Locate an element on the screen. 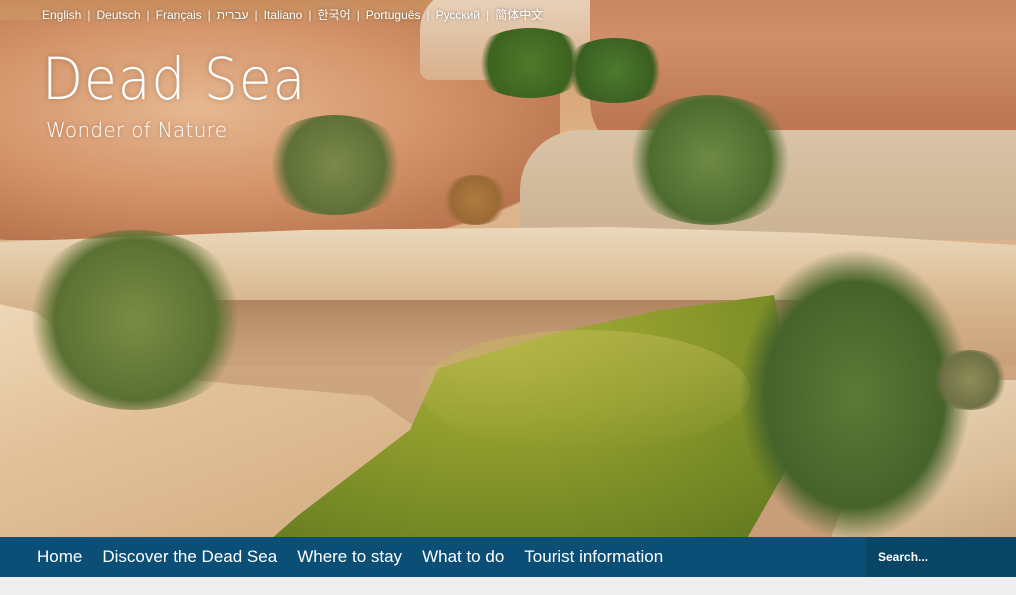  language-link-hebrew: עברית is located at coordinates (233, 15).